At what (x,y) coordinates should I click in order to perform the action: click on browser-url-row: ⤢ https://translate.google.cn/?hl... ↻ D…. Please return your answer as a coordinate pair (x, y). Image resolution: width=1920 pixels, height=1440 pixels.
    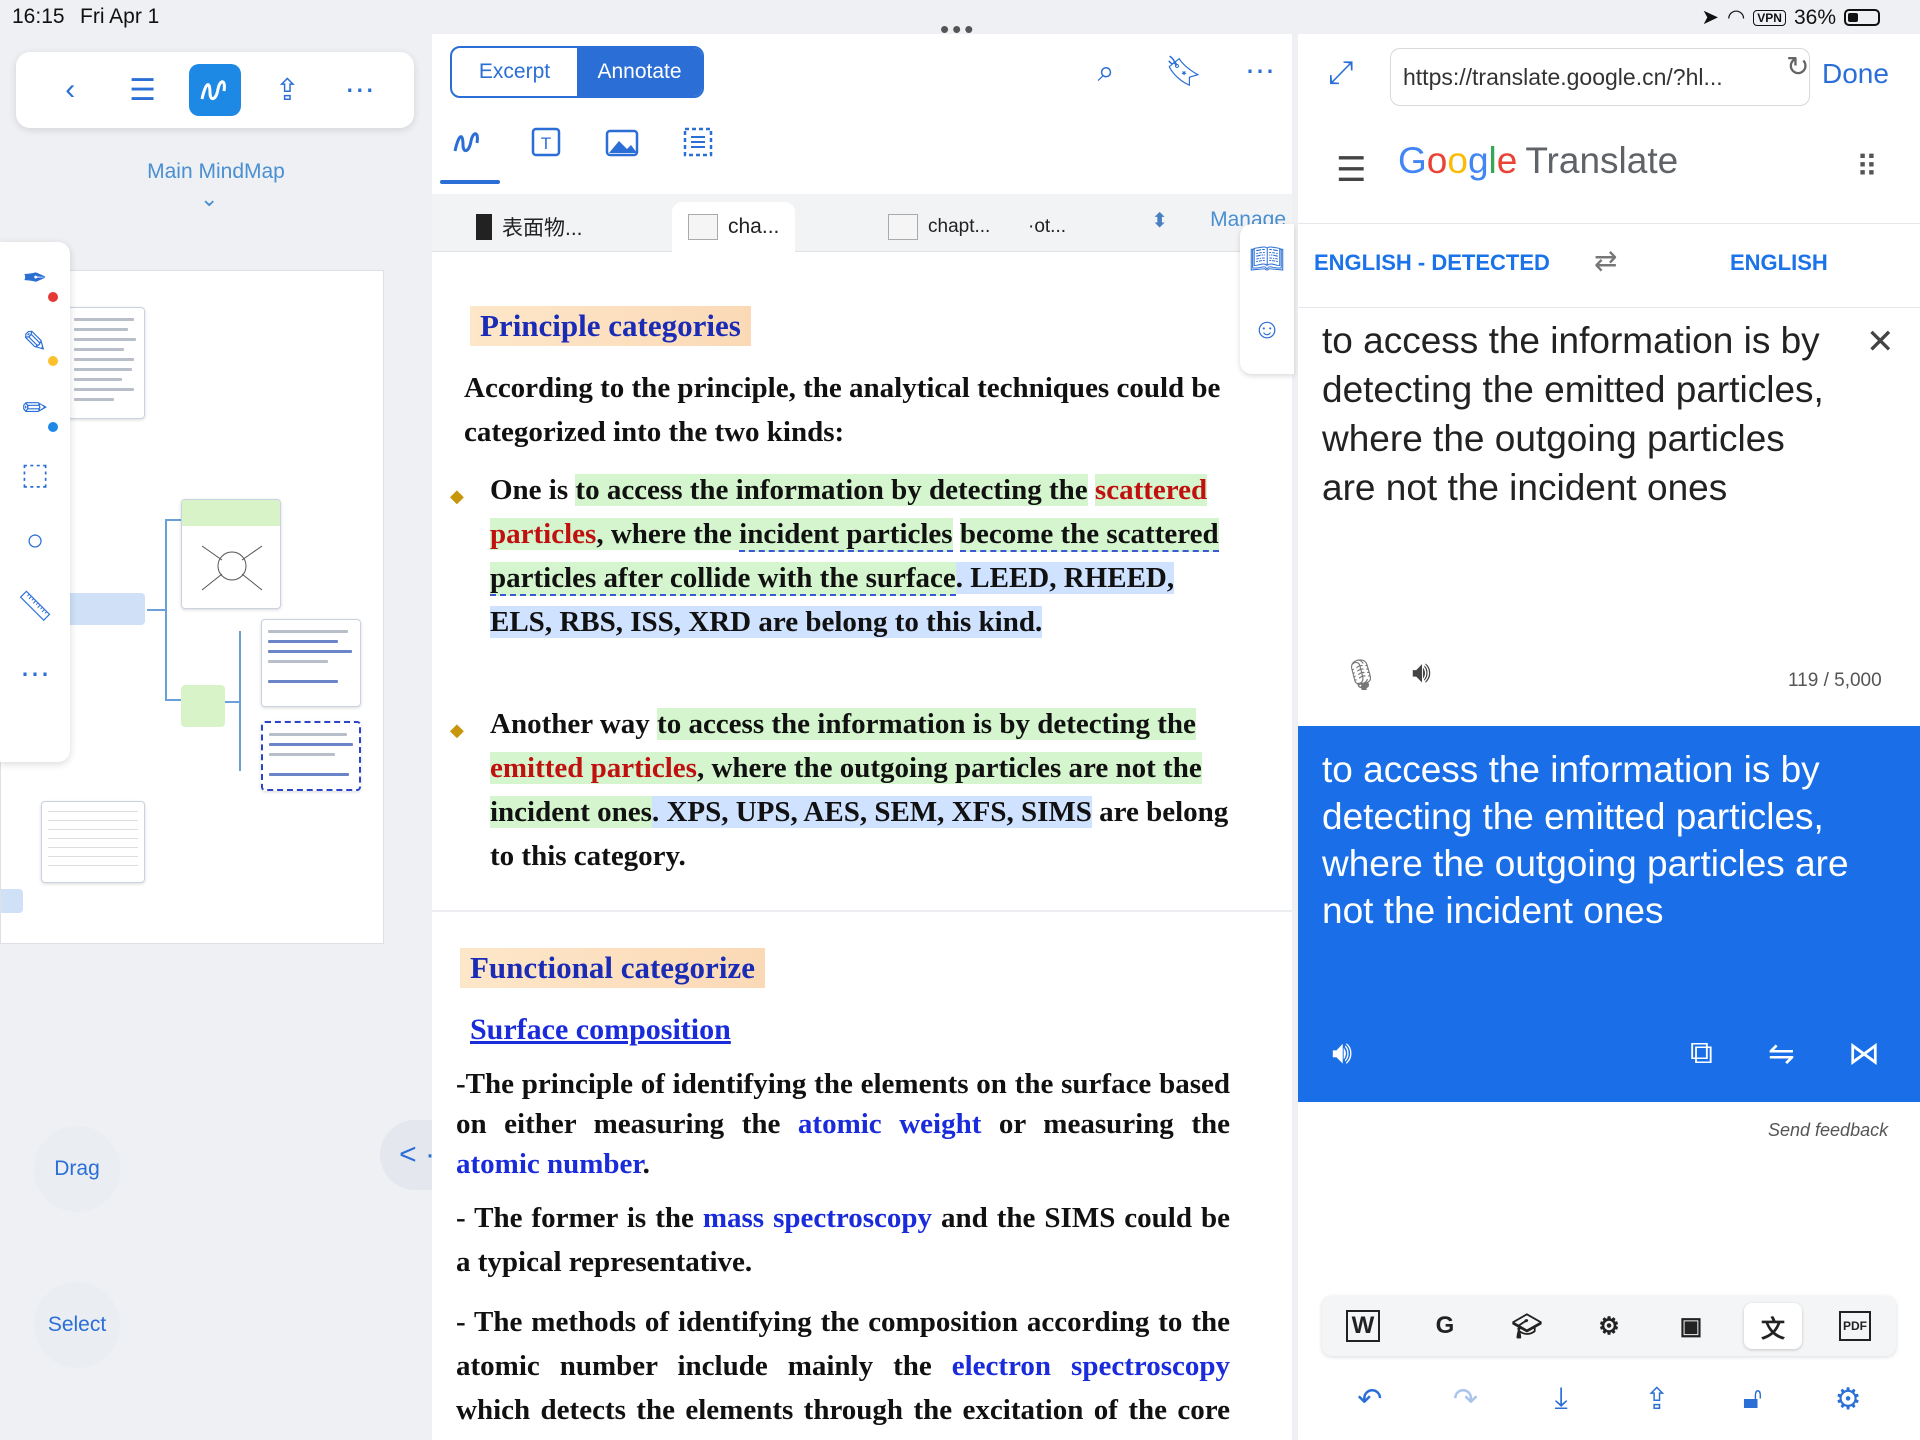
    Looking at the image, I should click on (1609, 74).